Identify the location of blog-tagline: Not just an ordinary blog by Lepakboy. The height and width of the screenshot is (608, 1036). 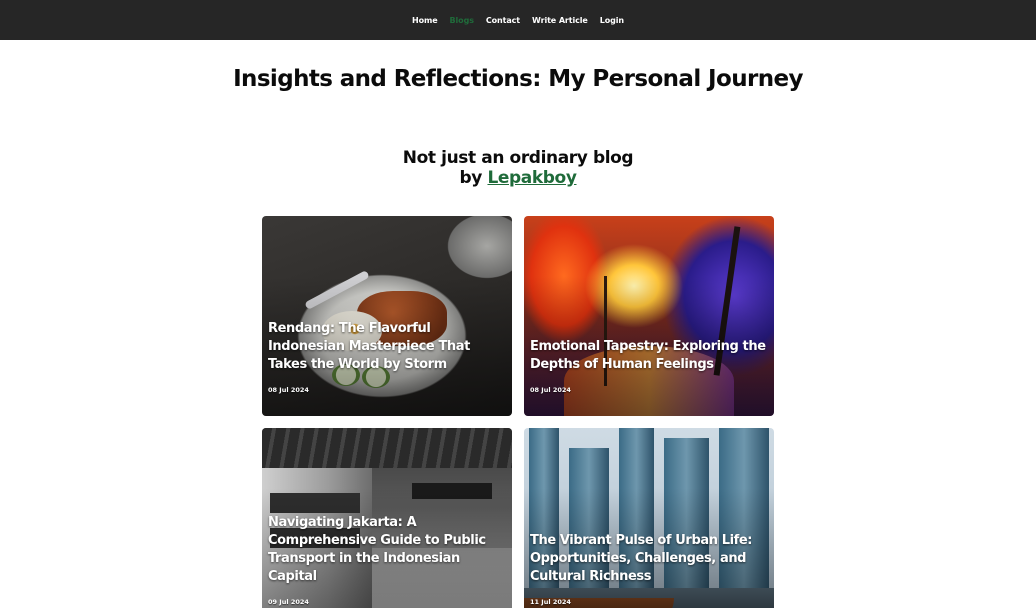
(518, 168).